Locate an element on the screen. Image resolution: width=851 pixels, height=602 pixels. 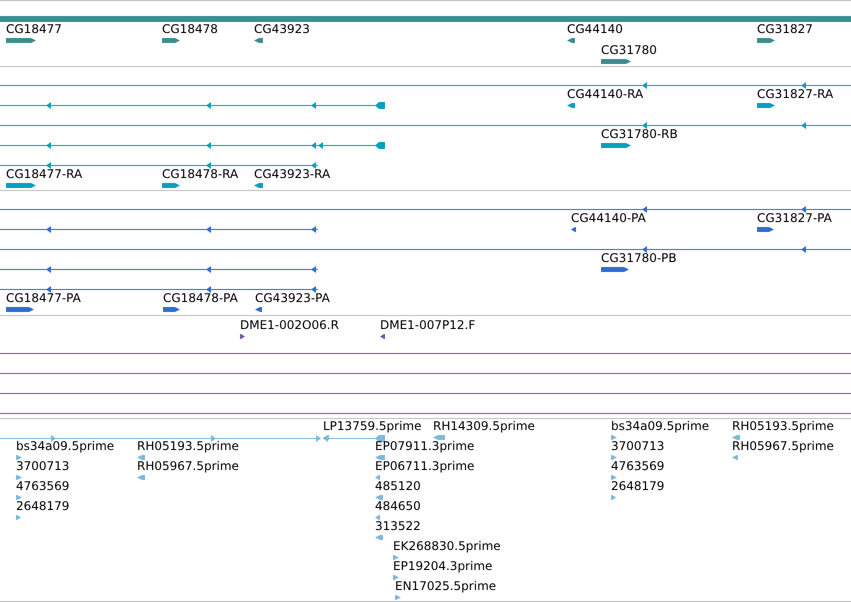
feature-label: CG18478-RA is located at coordinates (200, 174).